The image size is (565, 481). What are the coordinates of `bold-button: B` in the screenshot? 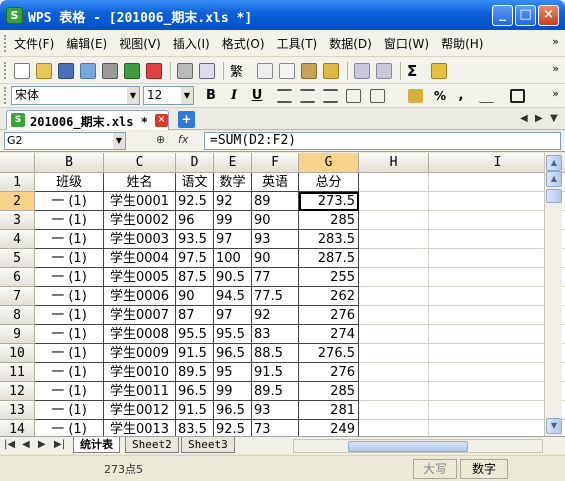 It's located at (211, 96).